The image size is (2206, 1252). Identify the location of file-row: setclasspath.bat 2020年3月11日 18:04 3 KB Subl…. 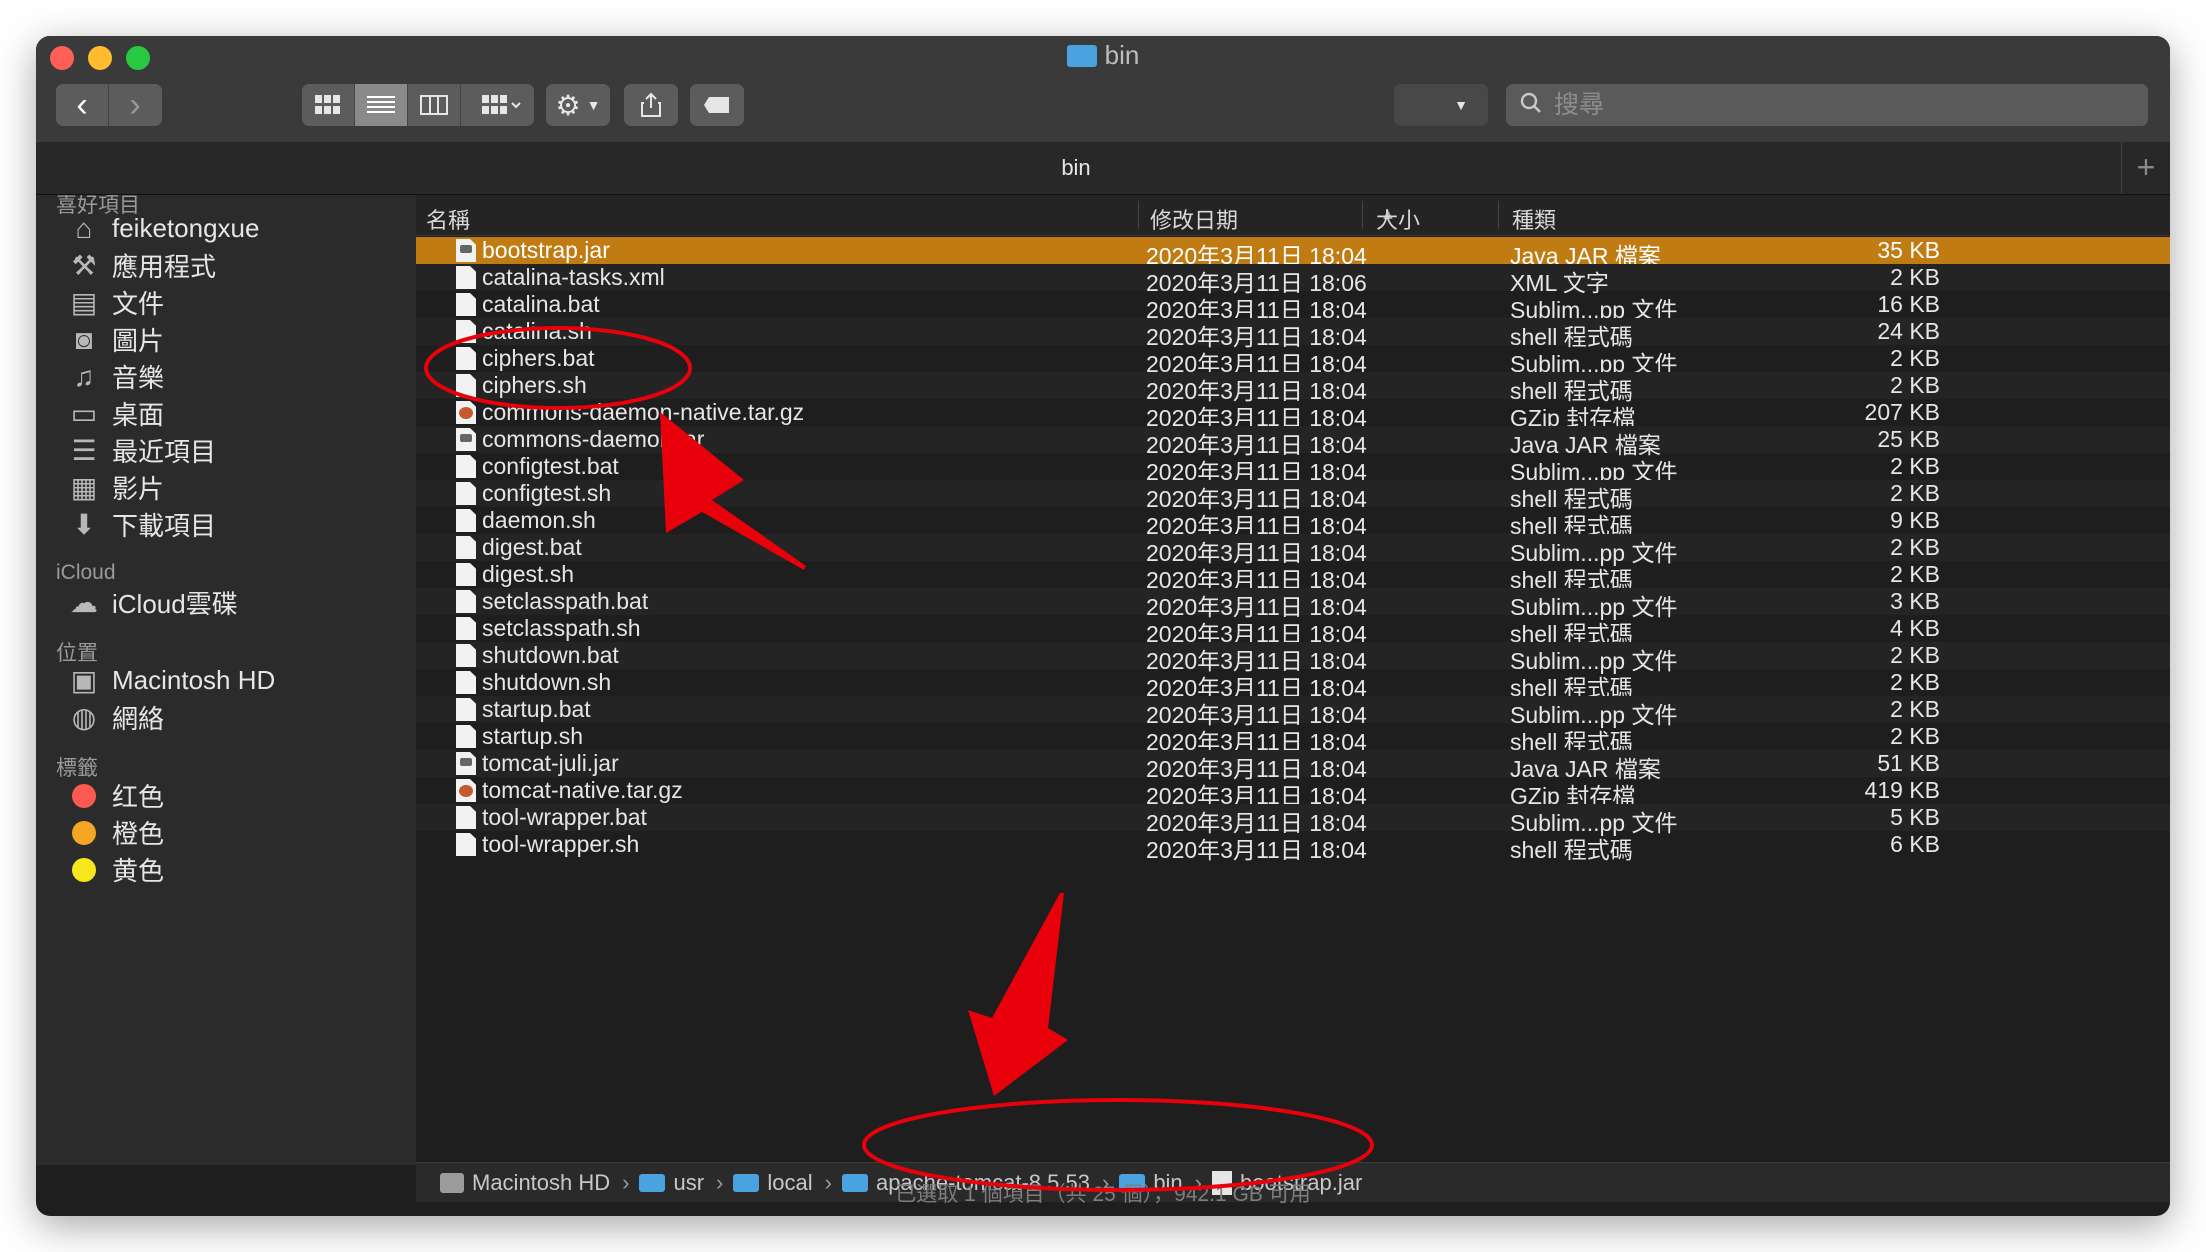
(1293, 604).